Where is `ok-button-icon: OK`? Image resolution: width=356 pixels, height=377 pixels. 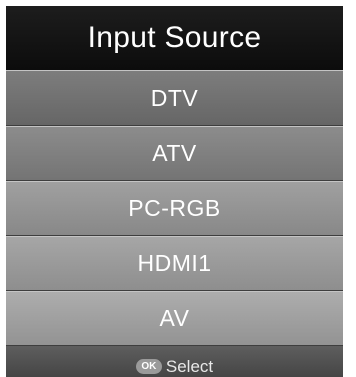
ok-button-icon: OK is located at coordinates (148, 366).